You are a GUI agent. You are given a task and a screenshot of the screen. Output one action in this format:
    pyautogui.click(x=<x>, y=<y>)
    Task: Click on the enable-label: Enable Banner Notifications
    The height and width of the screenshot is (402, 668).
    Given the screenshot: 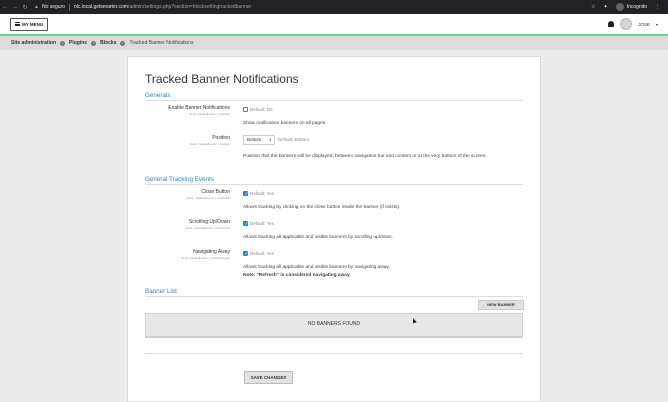 What is the action you would take?
    pyautogui.click(x=199, y=108)
    